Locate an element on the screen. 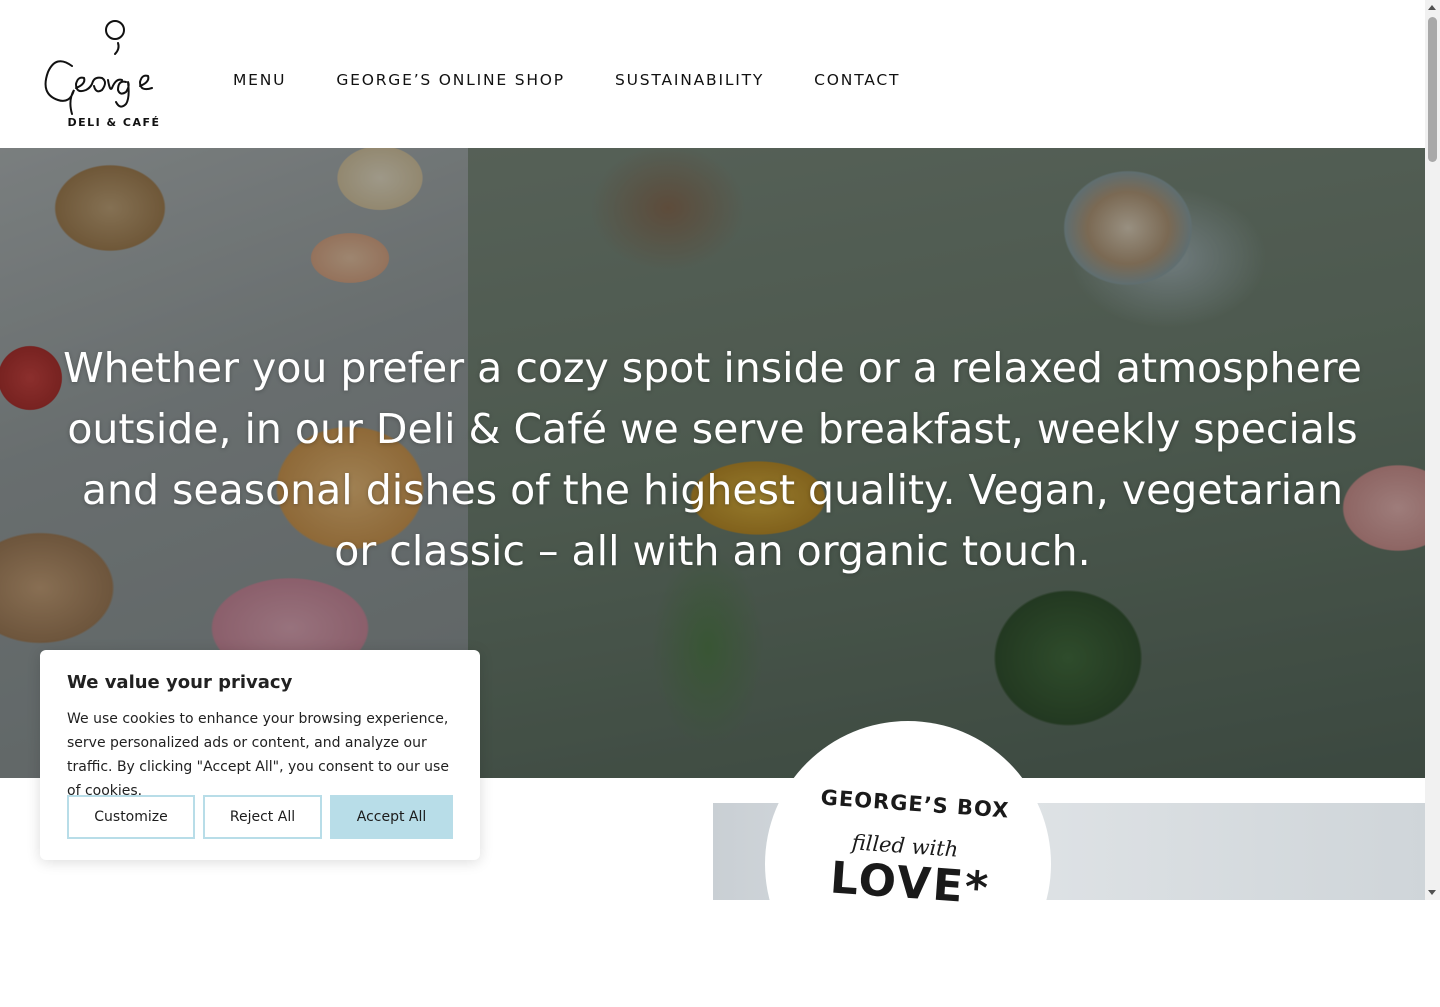  logo: DELI & CAFÉ is located at coordinates (114, 75).